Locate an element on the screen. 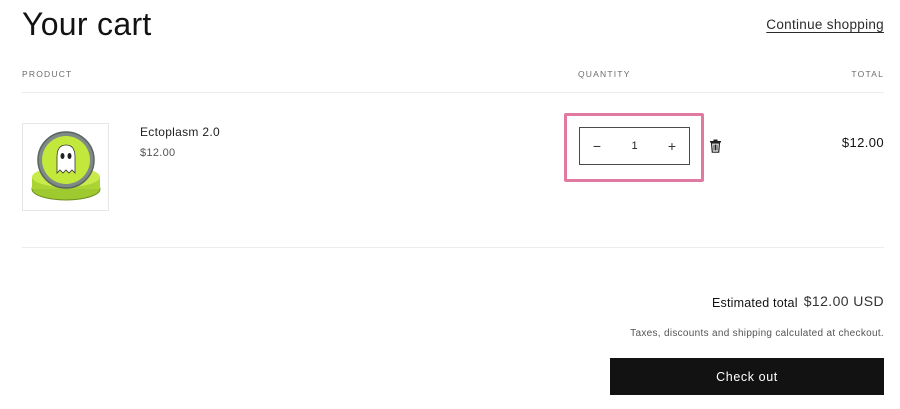 The image size is (900, 409). putty-tin-image is located at coordinates (65, 166).